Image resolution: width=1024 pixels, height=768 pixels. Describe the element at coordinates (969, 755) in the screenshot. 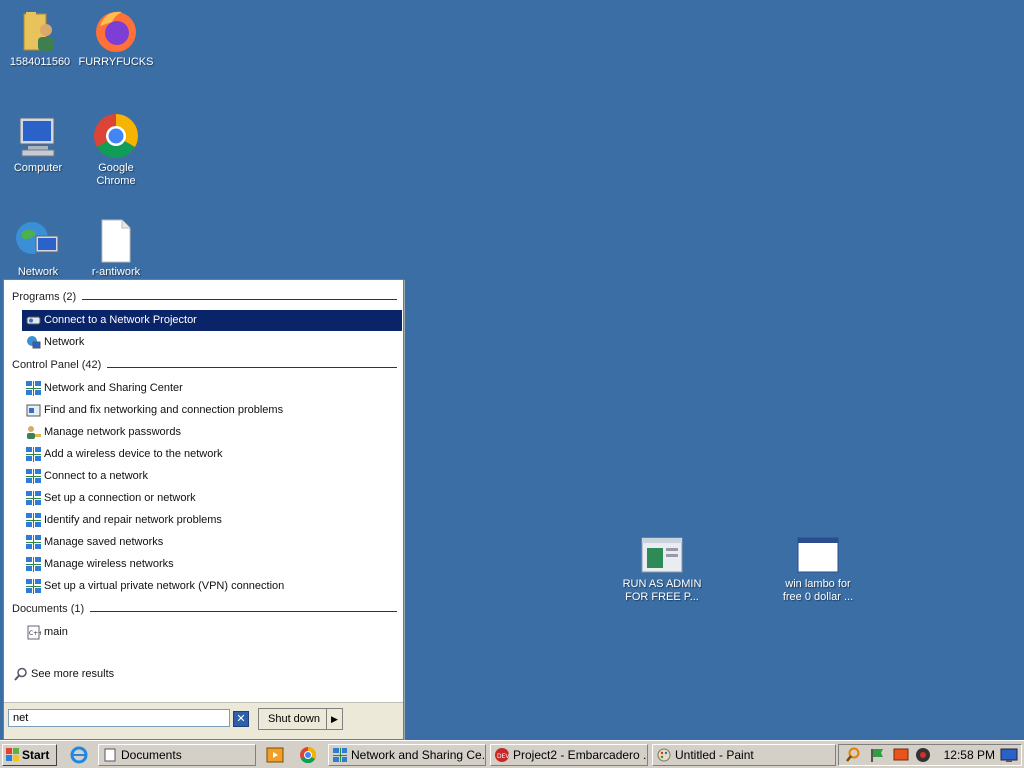

I see `clock: 12:58 PM` at that location.